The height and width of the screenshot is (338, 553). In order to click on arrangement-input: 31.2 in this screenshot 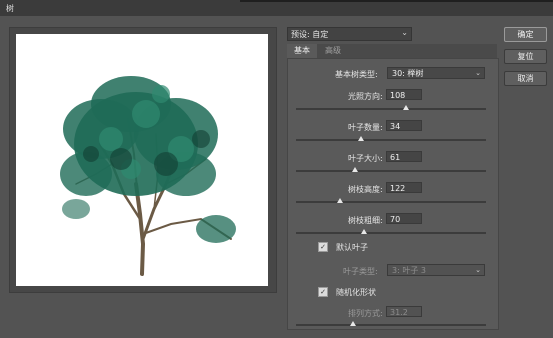, I will do `click(404, 311)`.